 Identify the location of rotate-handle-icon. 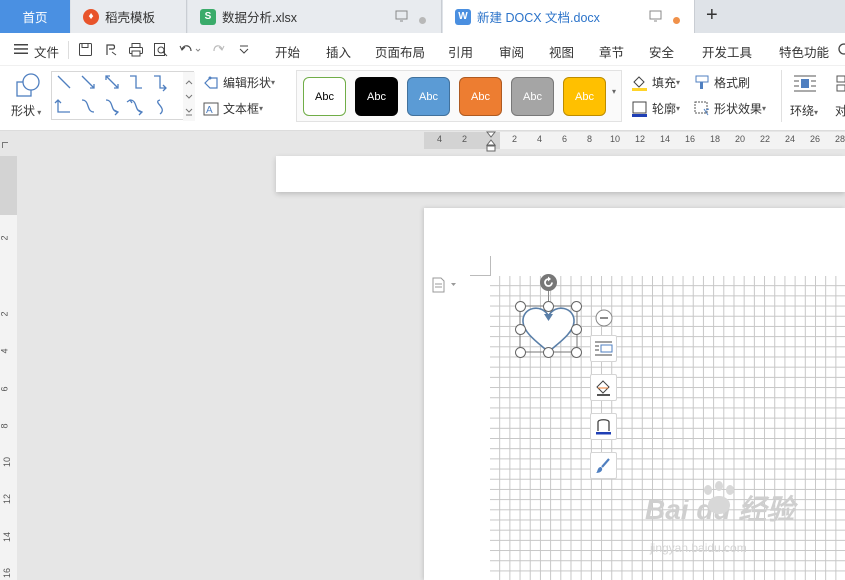
(548, 284).